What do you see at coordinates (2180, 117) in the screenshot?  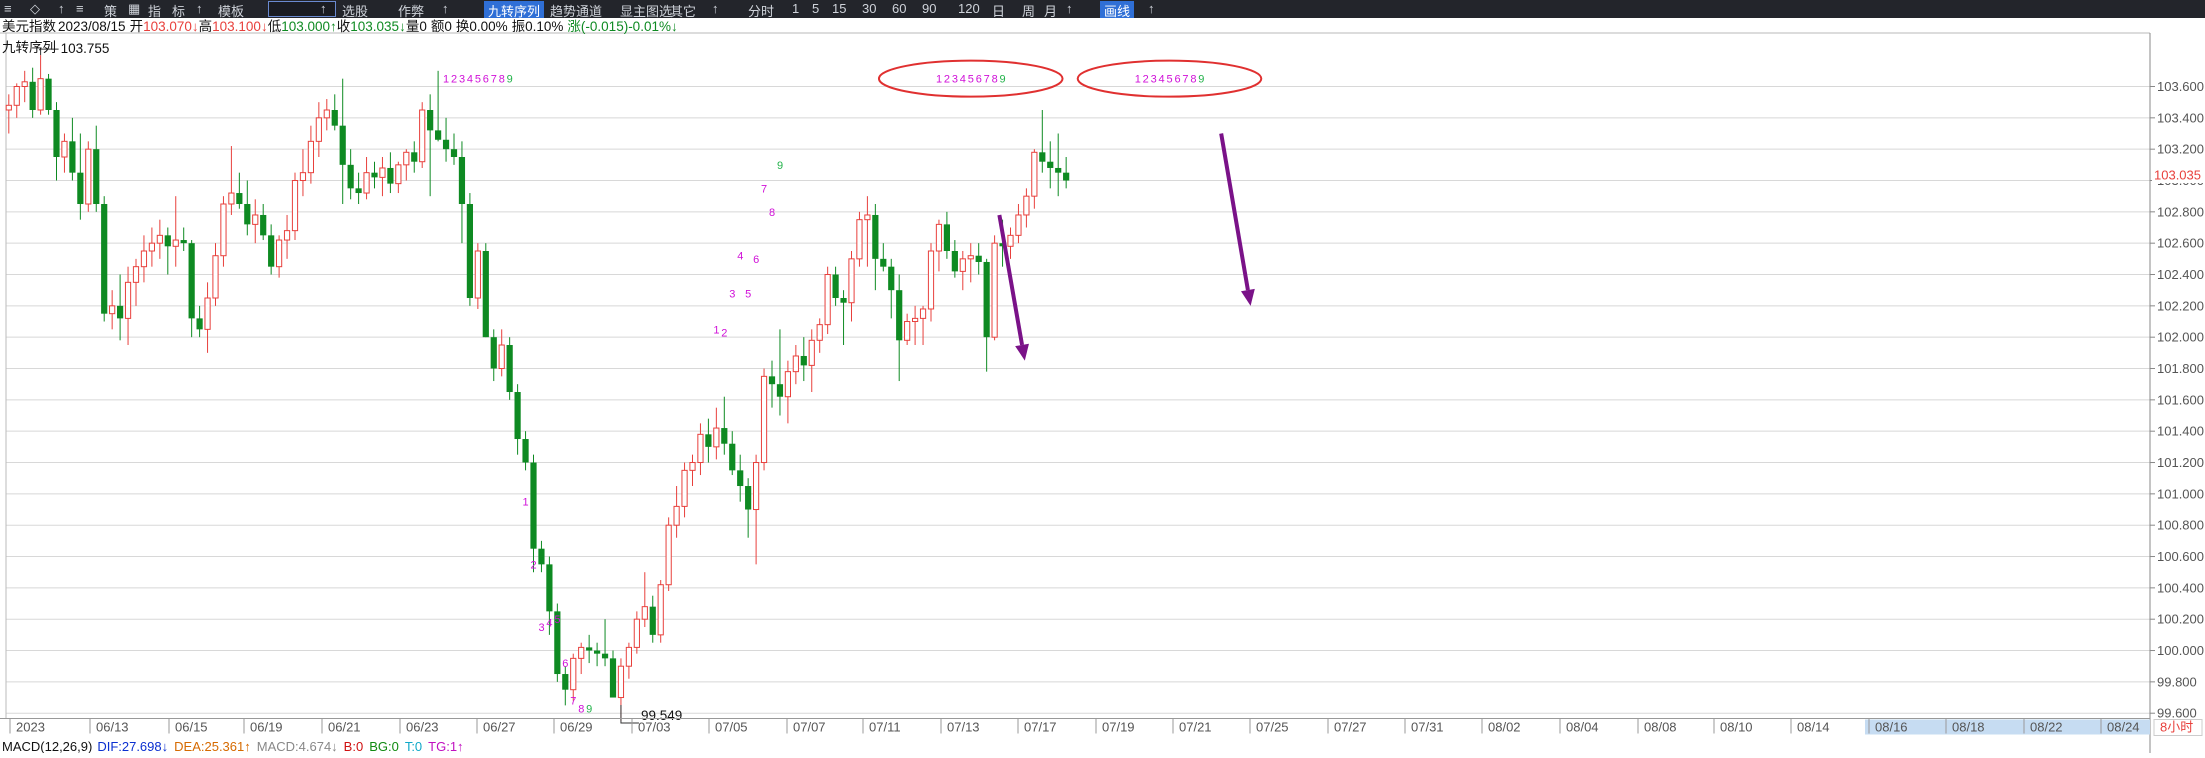 I see `price-axis-label: 103.400` at bounding box center [2180, 117].